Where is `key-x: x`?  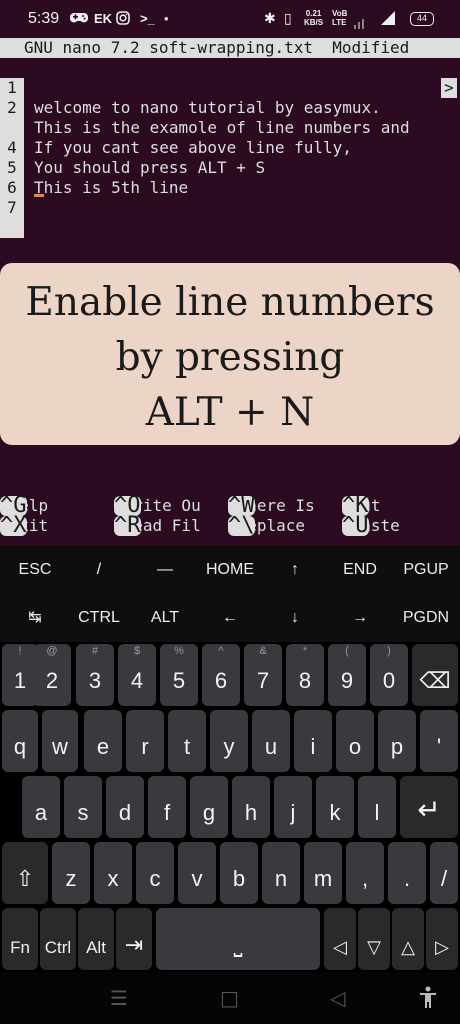 key-x: x is located at coordinates (113, 873).